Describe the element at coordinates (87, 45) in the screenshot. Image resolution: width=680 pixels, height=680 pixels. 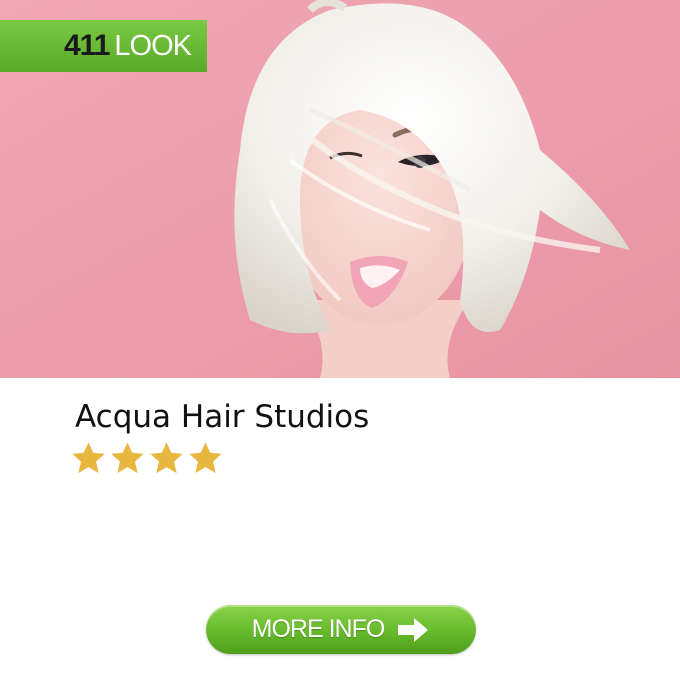
I see `brand-number: 411` at that location.